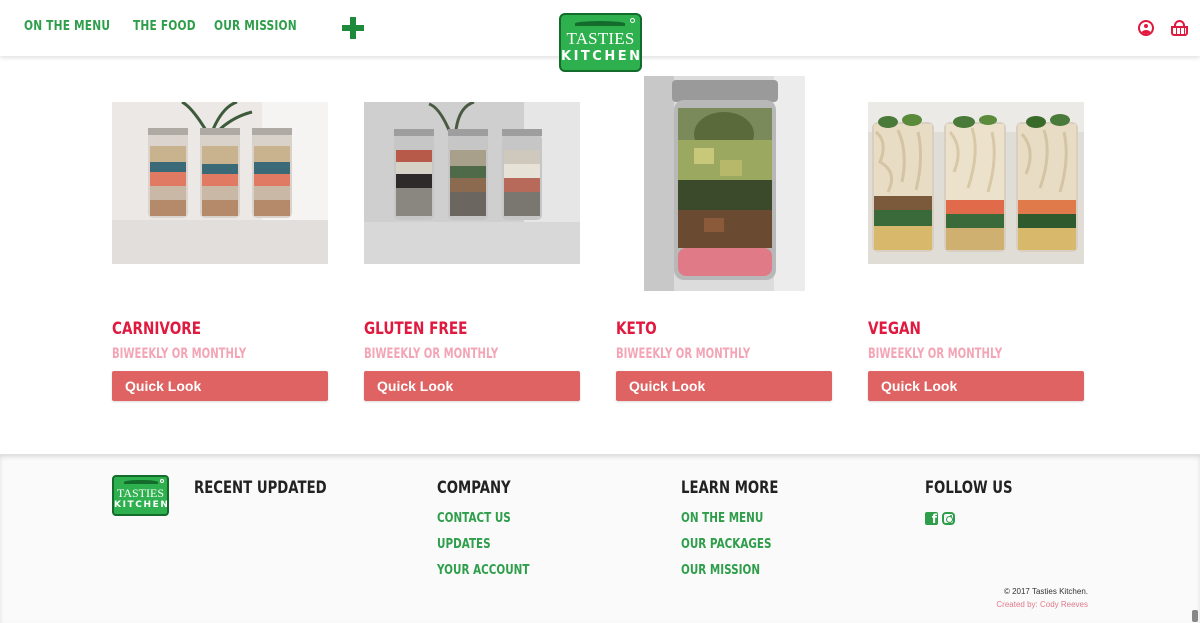  Describe the element at coordinates (724, 183) in the screenshot. I see `product-image-keto` at that location.